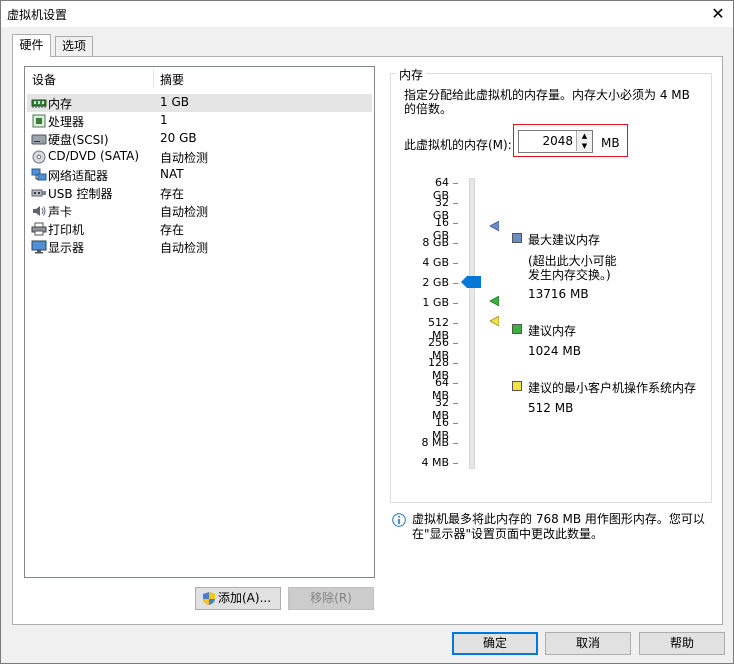 This screenshot has width=734, height=664. What do you see at coordinates (39, 229) in the screenshot?
I see `printer-icon` at bounding box center [39, 229].